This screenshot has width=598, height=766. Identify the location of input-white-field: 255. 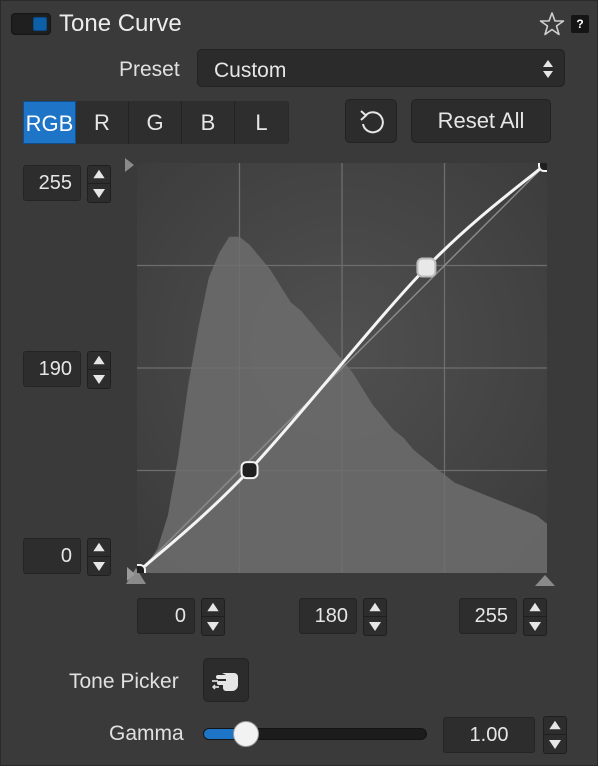
(488, 616).